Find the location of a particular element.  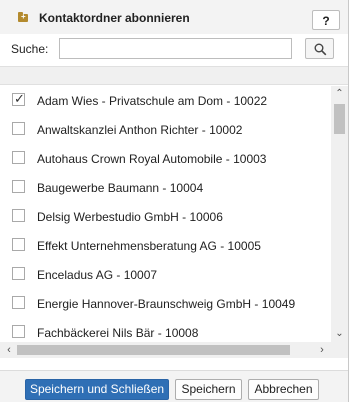

title-bar: + Kontaktordner abonnieren ? is located at coordinates (174, 17).